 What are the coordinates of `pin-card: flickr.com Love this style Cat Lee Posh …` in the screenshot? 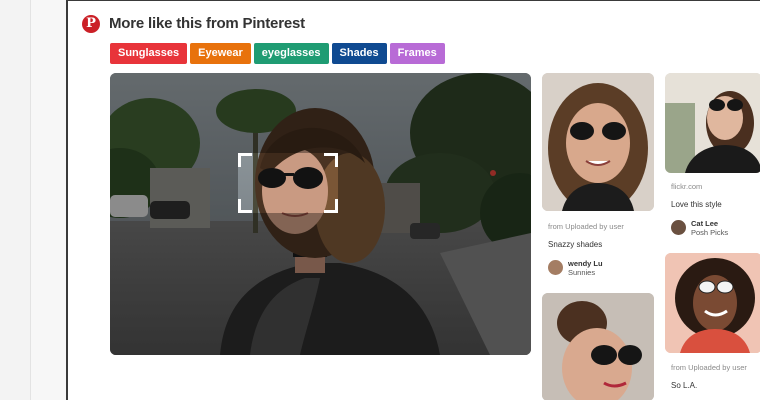 It's located at (712, 158).